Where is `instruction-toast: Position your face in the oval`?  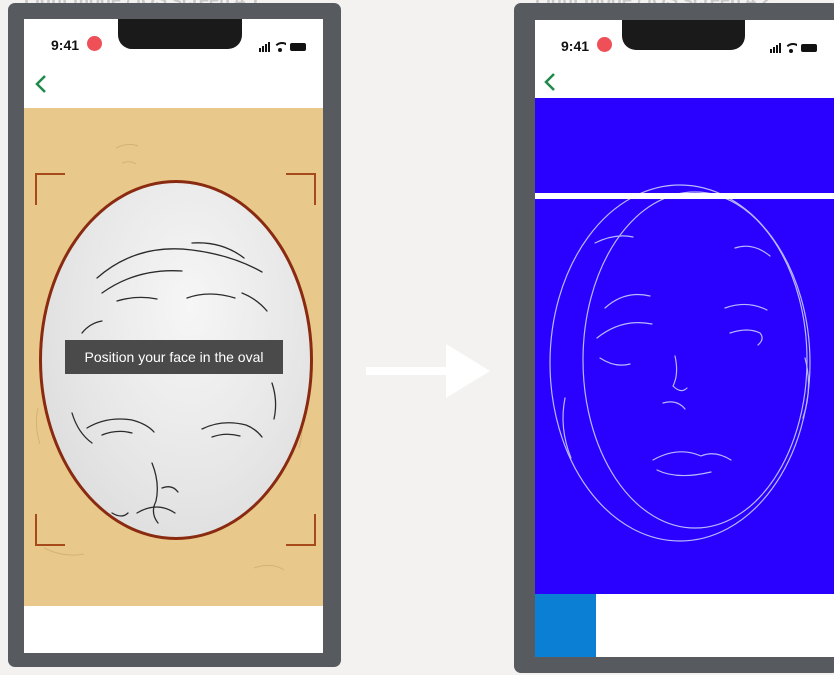 instruction-toast: Position your face in the oval is located at coordinates (174, 357).